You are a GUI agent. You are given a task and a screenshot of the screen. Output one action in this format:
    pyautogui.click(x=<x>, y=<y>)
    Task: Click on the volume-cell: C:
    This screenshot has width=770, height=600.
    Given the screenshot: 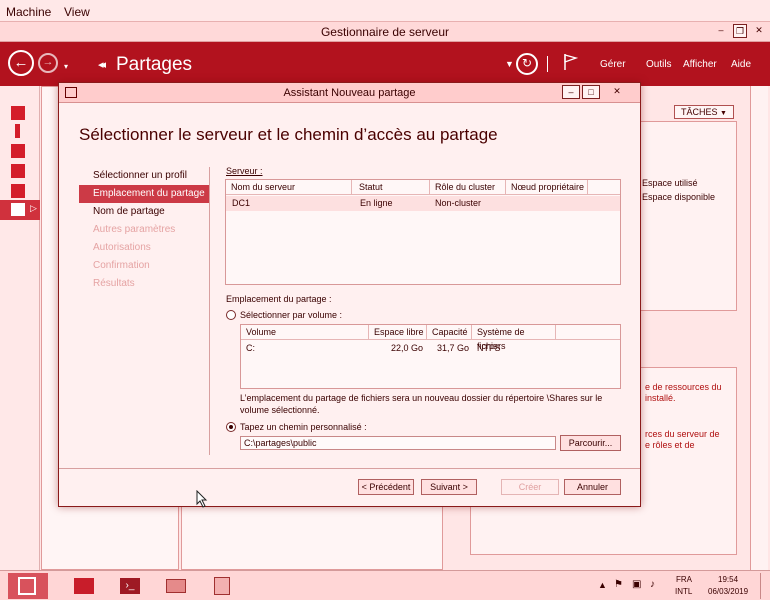 What is the action you would take?
    pyautogui.click(x=250, y=348)
    